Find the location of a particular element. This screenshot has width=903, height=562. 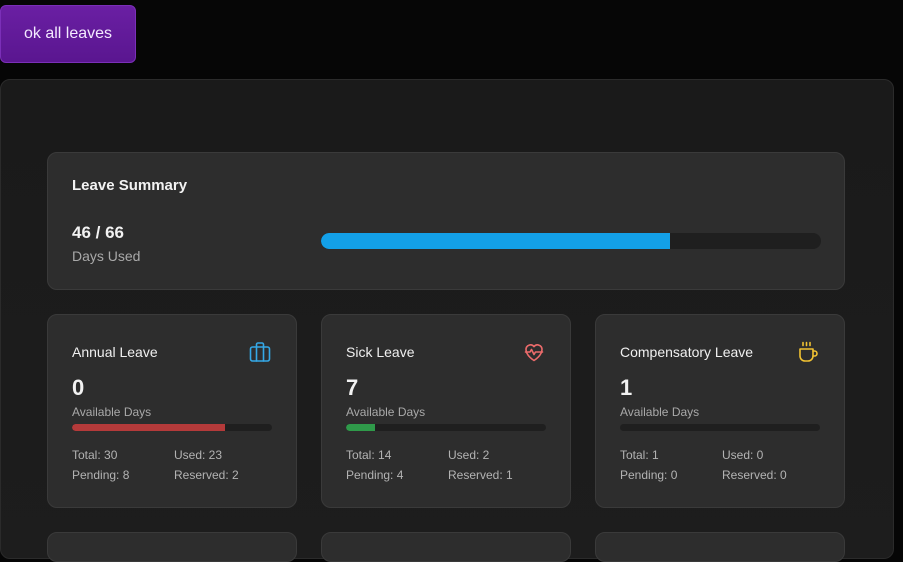

used-stat: Used: 2 is located at coordinates (469, 455).